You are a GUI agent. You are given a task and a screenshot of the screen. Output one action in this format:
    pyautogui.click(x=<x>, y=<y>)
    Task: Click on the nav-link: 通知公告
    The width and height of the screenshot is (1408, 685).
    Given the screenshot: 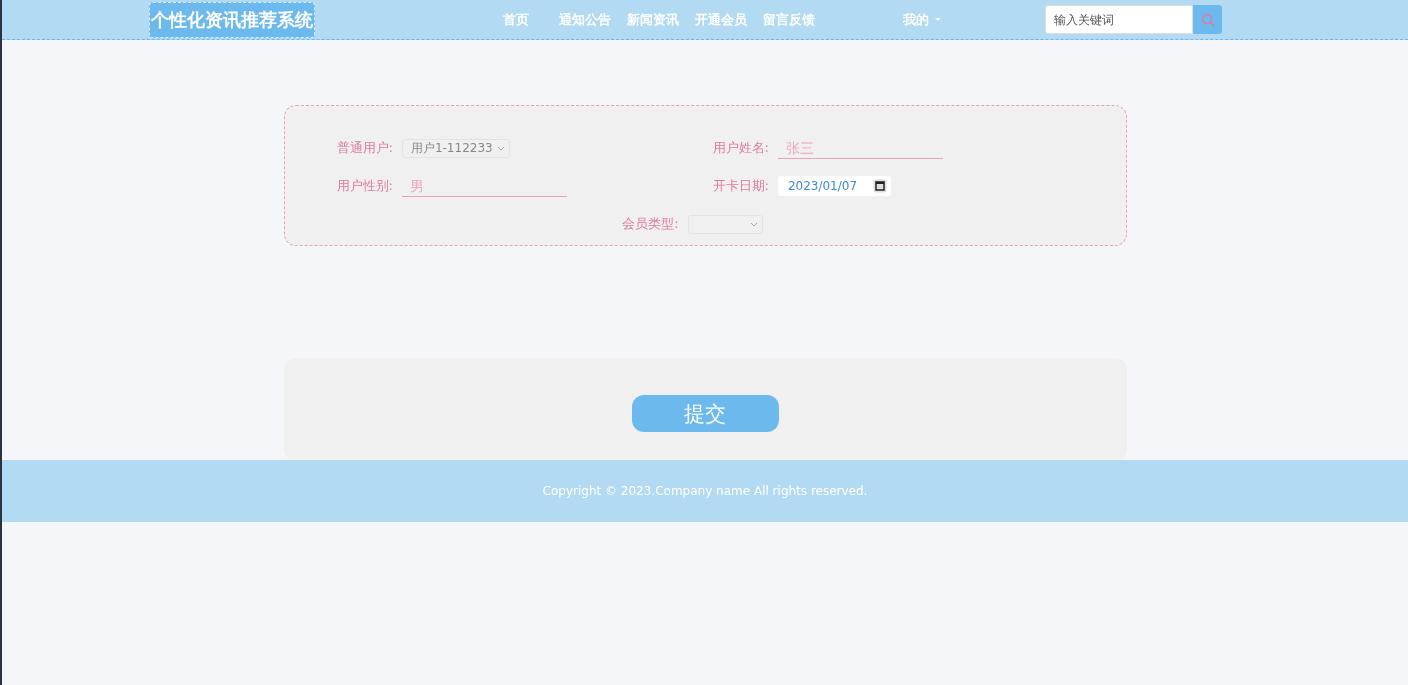 What is the action you would take?
    pyautogui.click(x=585, y=19)
    